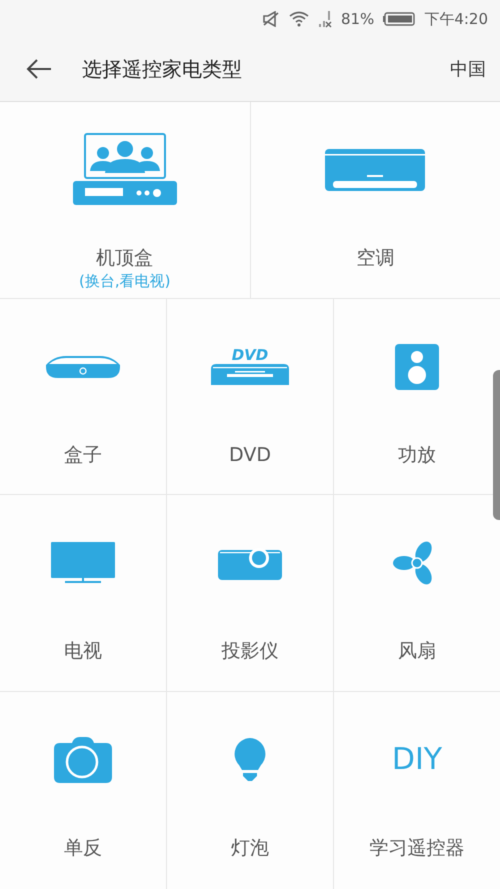 The height and width of the screenshot is (889, 500). Describe the element at coordinates (83, 366) in the screenshot. I see `media-box-icon` at that location.